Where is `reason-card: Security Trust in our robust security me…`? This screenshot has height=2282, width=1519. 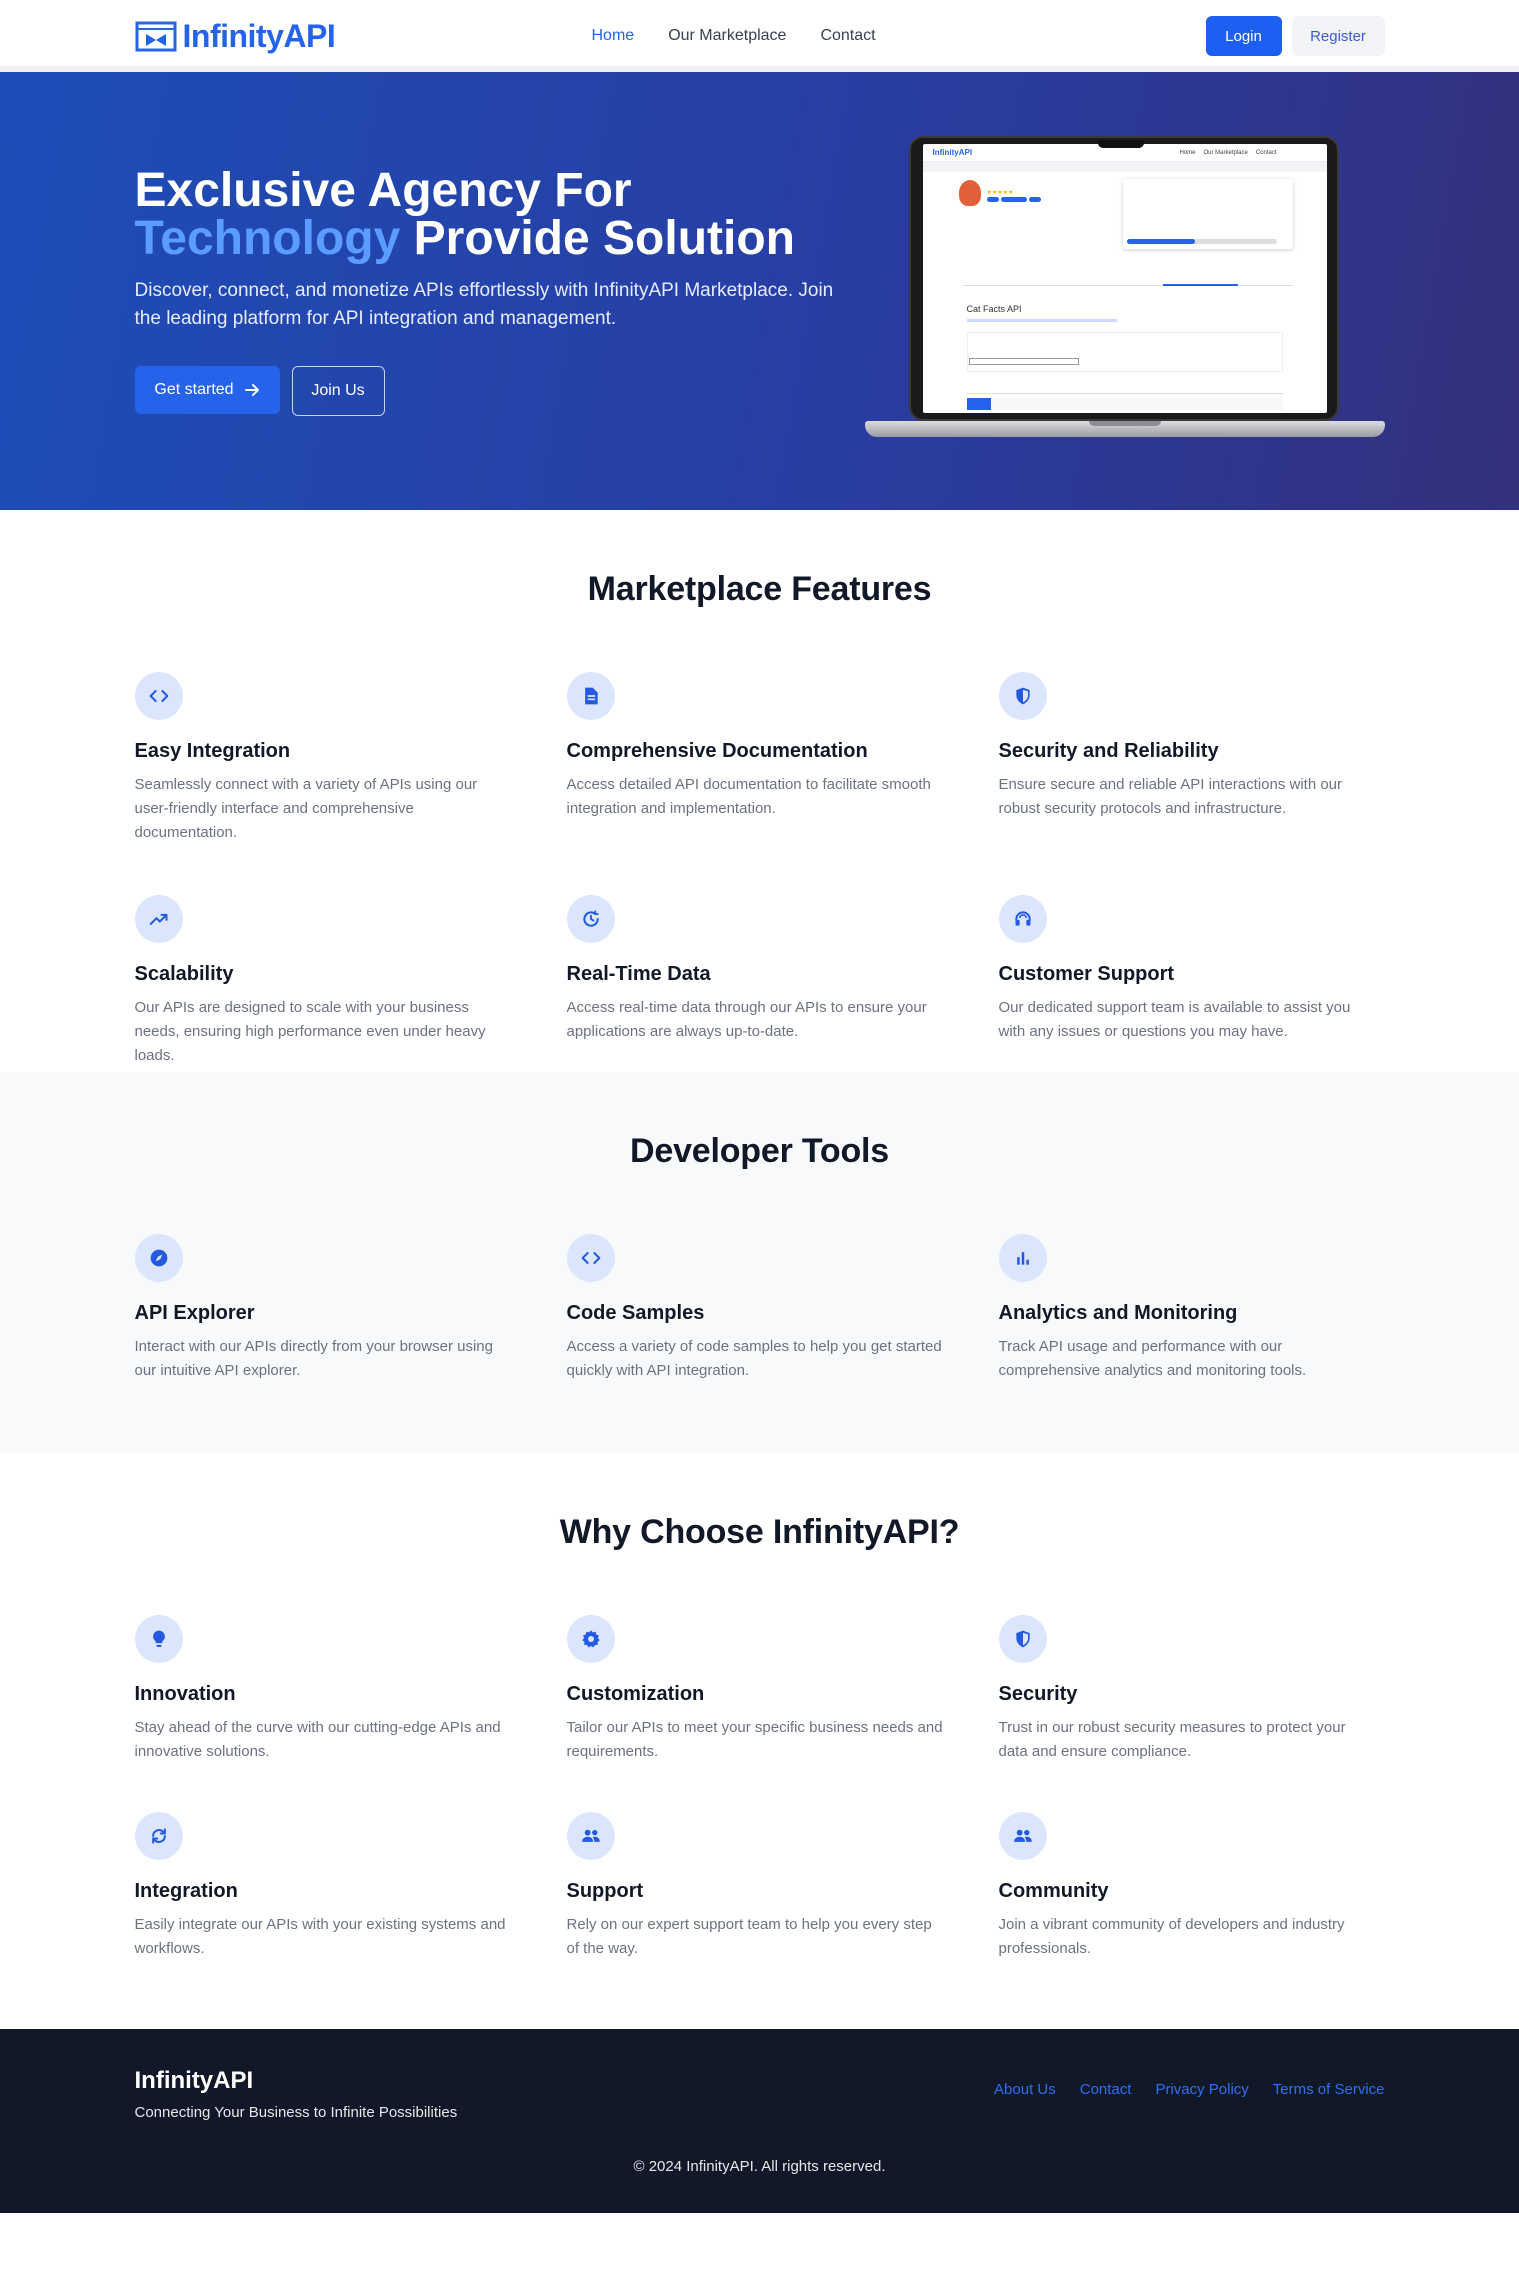 reason-card: Security Trust in our robust security me… is located at coordinates (1191, 1689).